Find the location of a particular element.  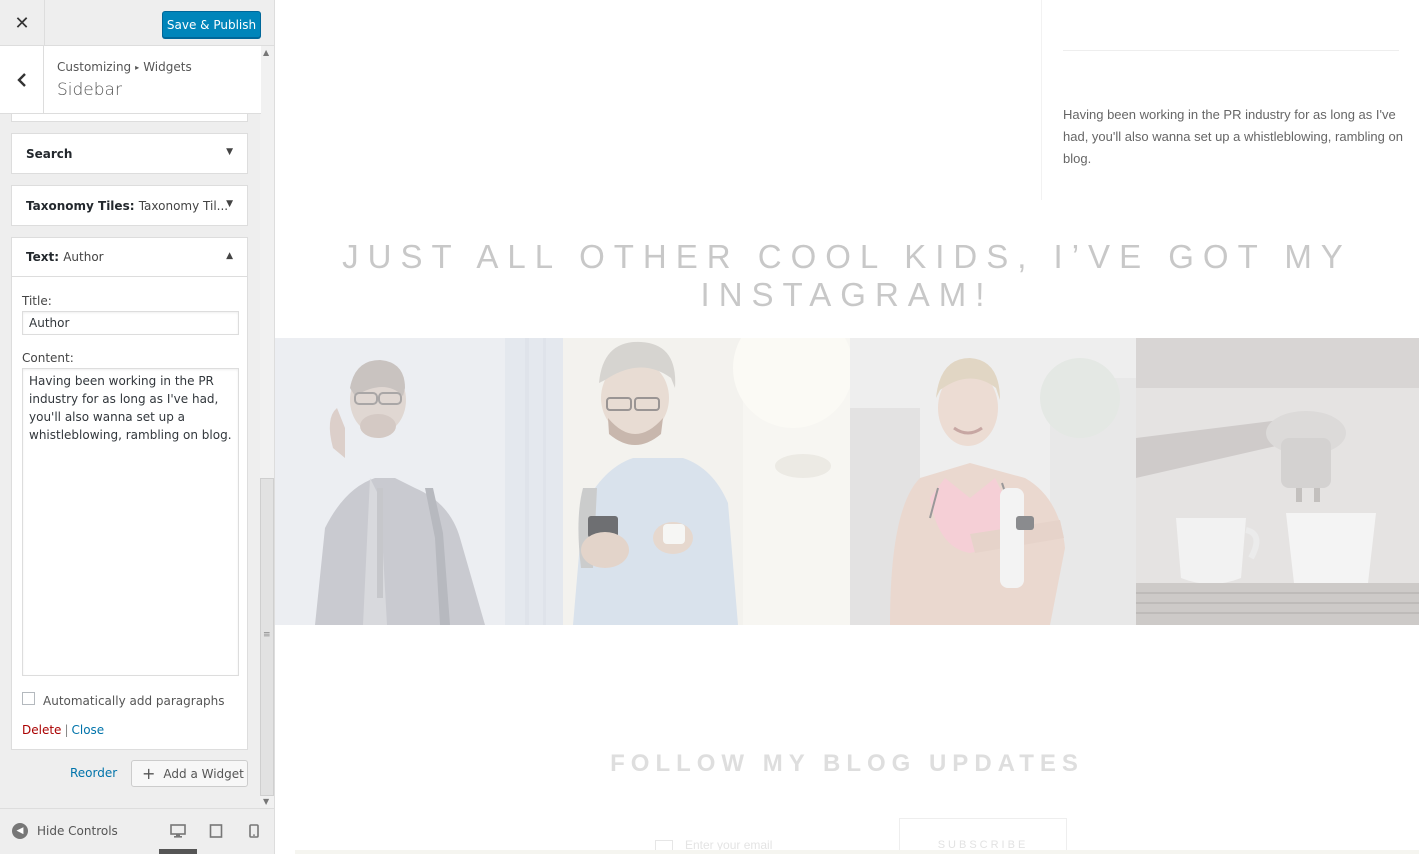

scroll-up-arrow: ▲ is located at coordinates (266, 52).